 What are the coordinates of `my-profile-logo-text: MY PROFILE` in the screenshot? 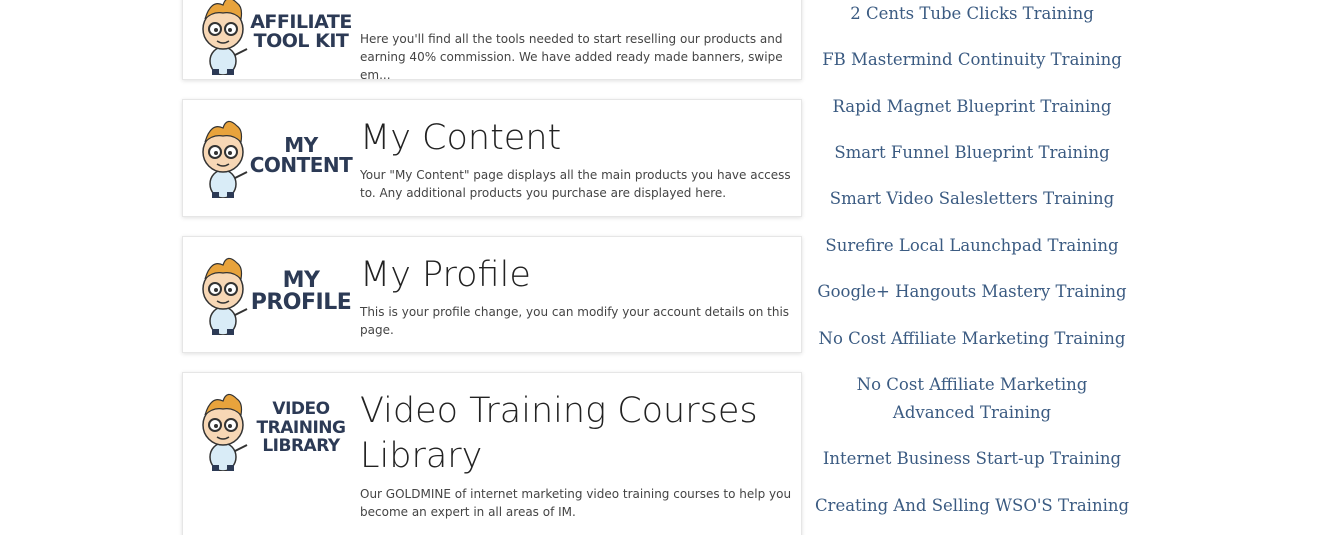 It's located at (301, 291).